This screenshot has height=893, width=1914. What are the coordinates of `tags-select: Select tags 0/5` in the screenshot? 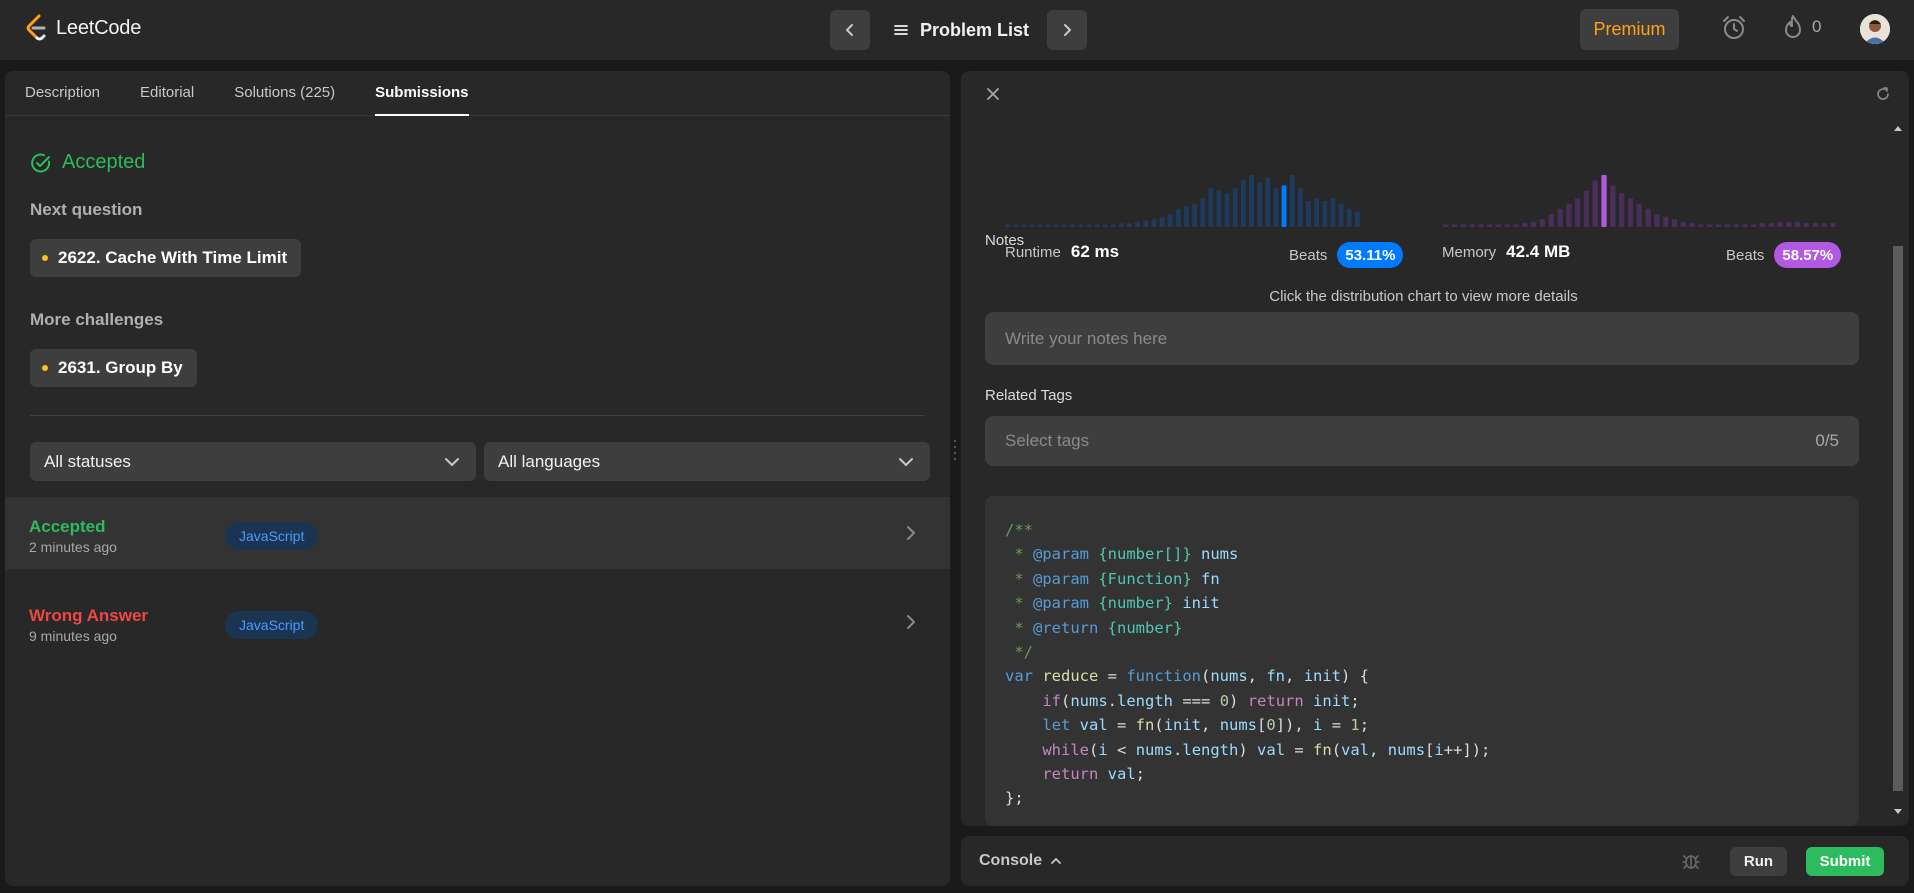 It's located at (1422, 441).